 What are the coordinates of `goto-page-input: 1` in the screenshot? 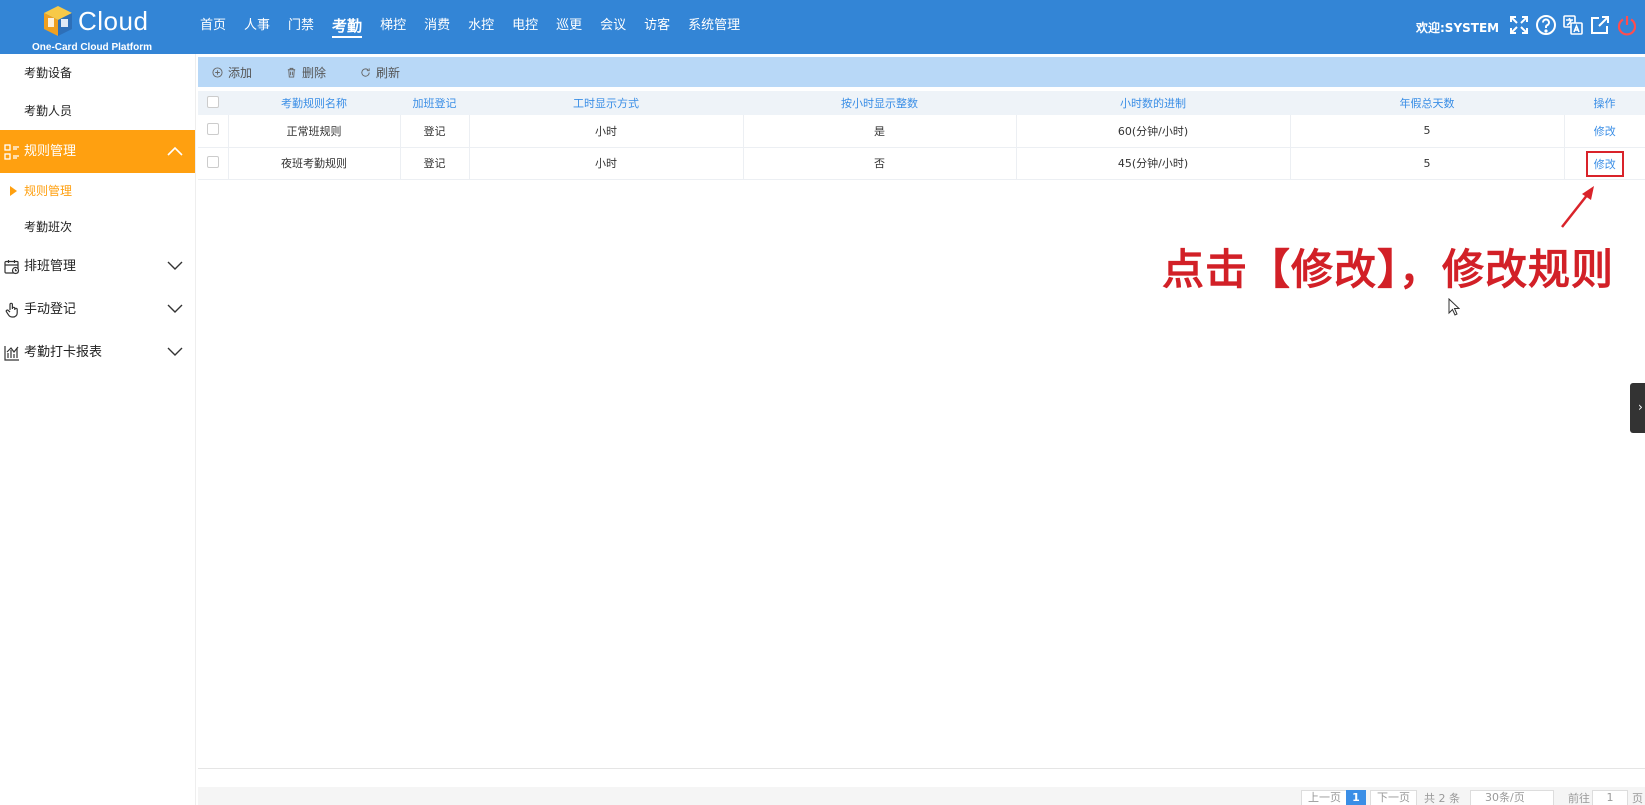 It's located at (1610, 797).